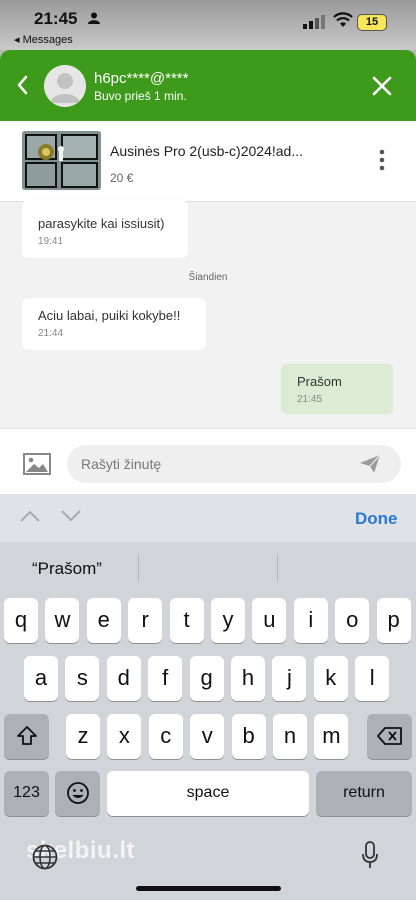  I want to click on backspace-icon, so click(389, 736).